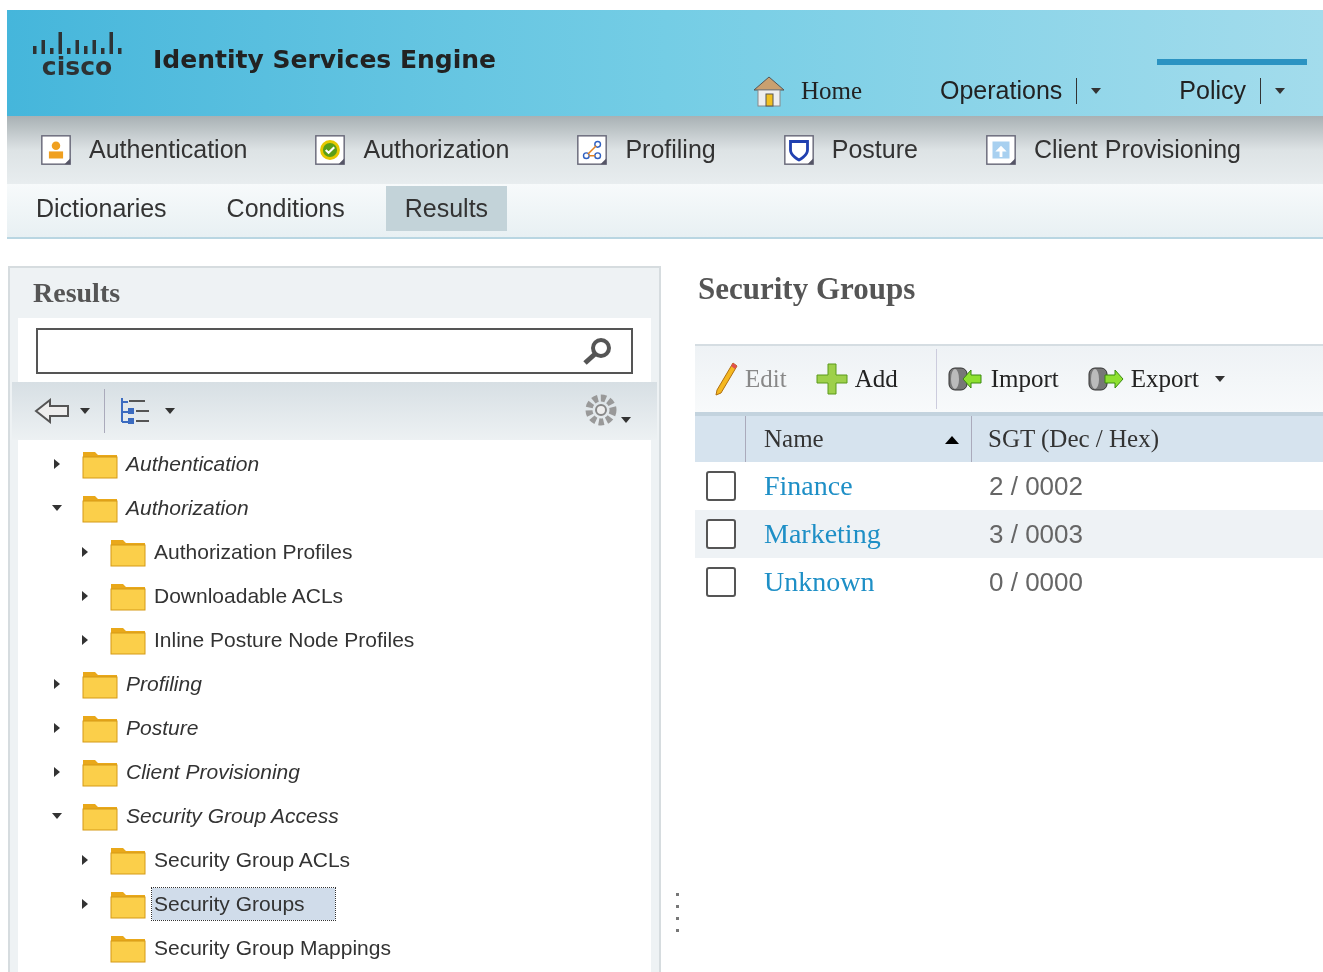  What do you see at coordinates (162, 728) in the screenshot?
I see `tree-item: Posture` at bounding box center [162, 728].